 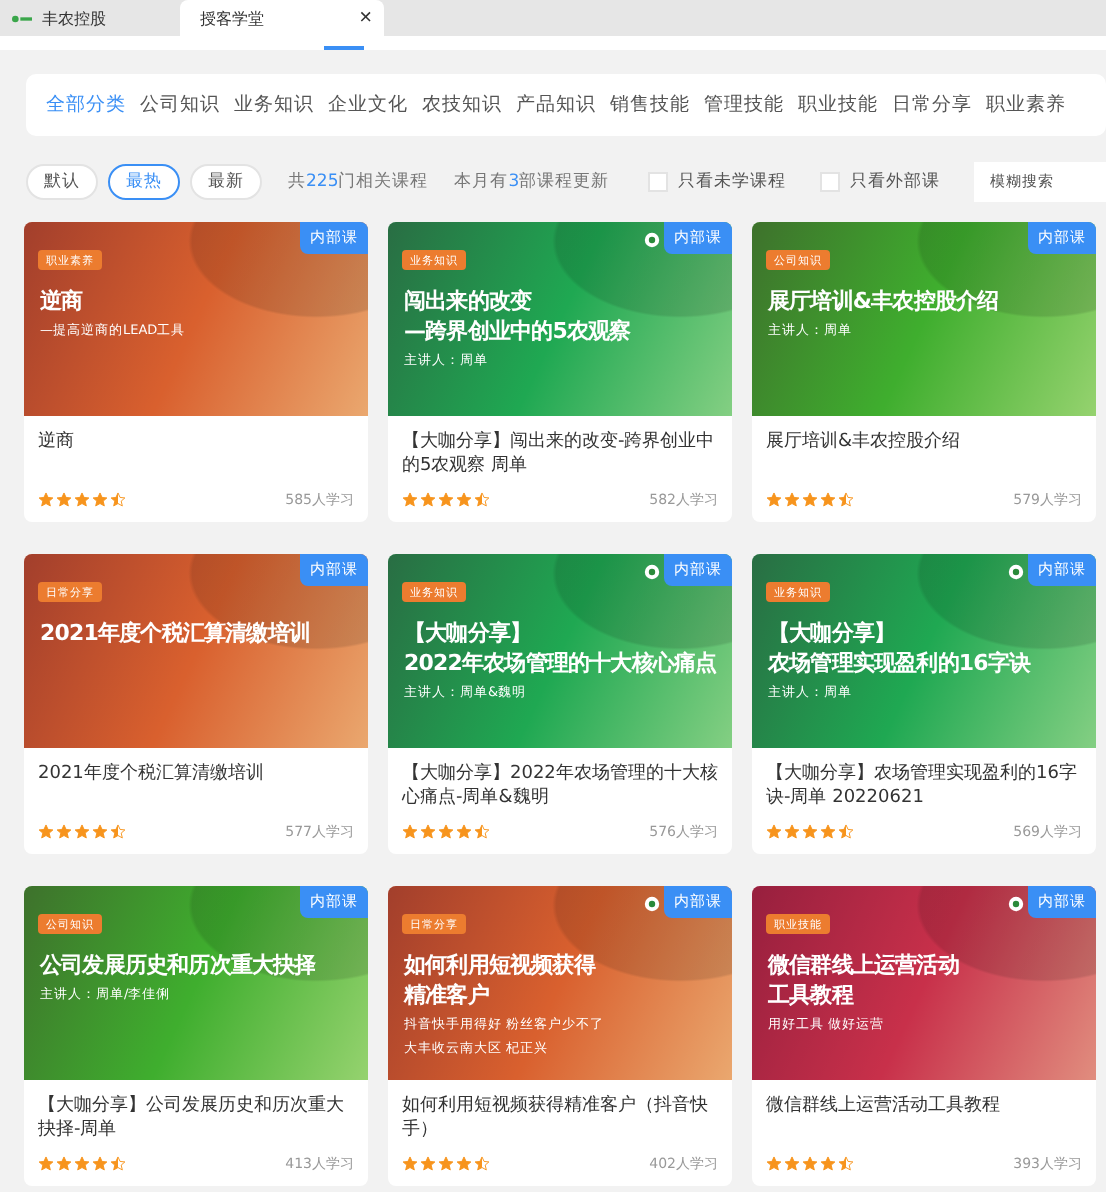 I want to click on cover-title: 2022年农场管理的十大核心痛点, so click(x=561, y=663).